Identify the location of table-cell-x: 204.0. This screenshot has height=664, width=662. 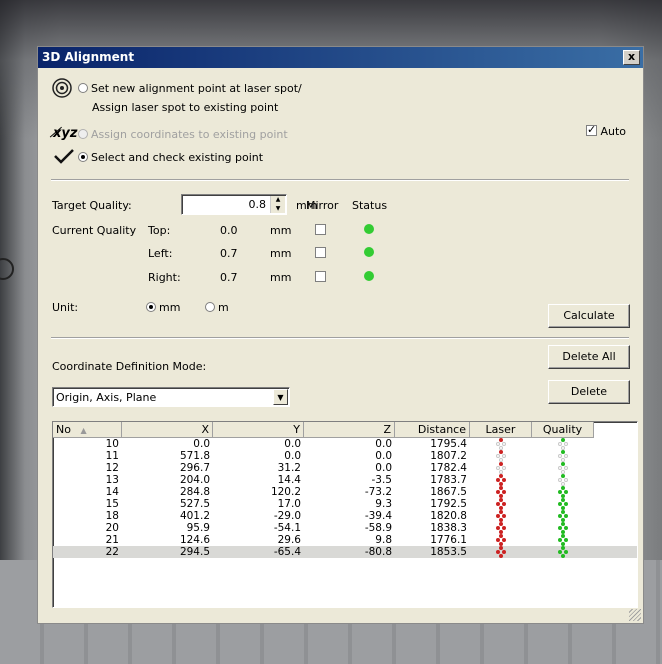
(194, 480).